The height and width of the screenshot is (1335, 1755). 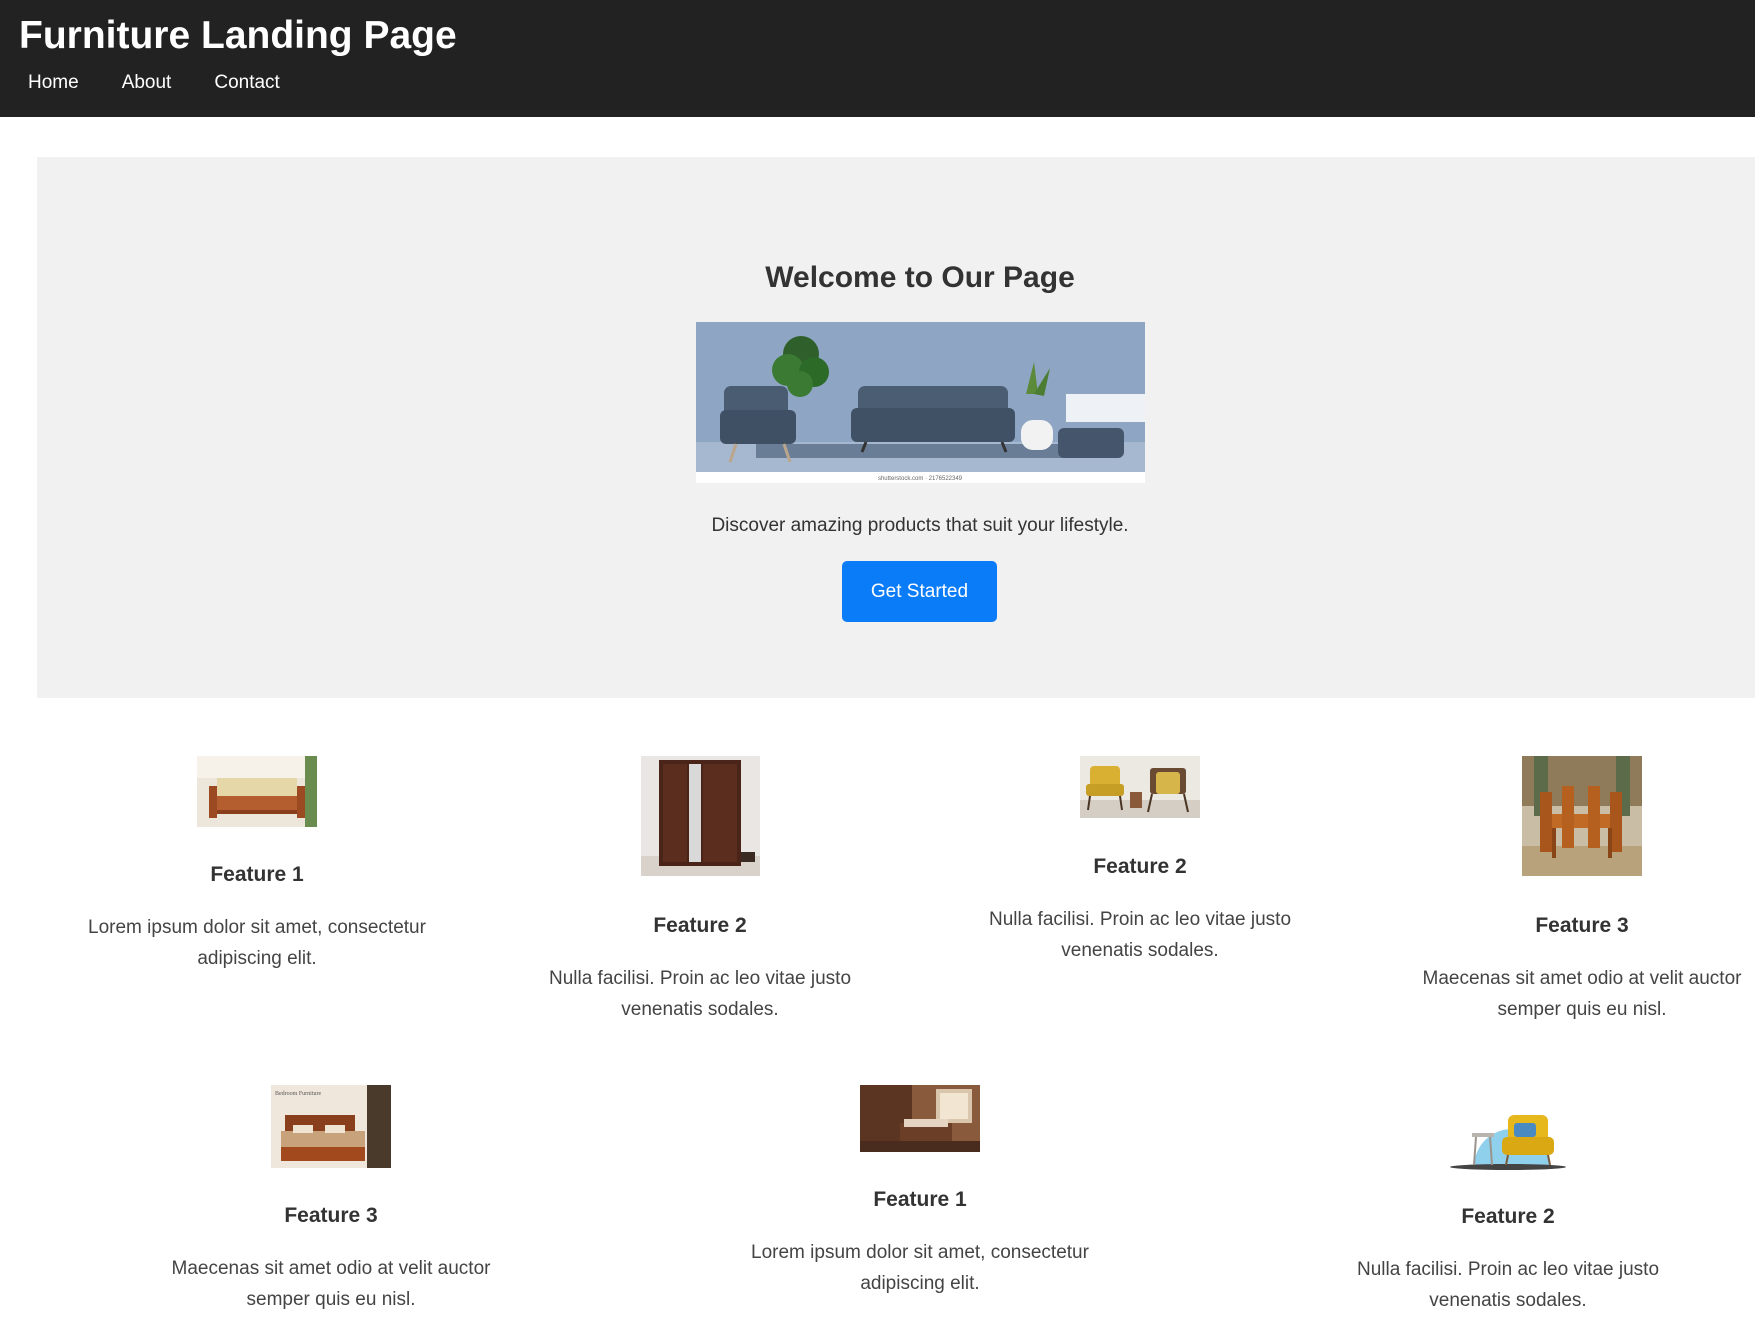 I want to click on svg-text: Bedroom Furniture, so click(x=298, y=1094).